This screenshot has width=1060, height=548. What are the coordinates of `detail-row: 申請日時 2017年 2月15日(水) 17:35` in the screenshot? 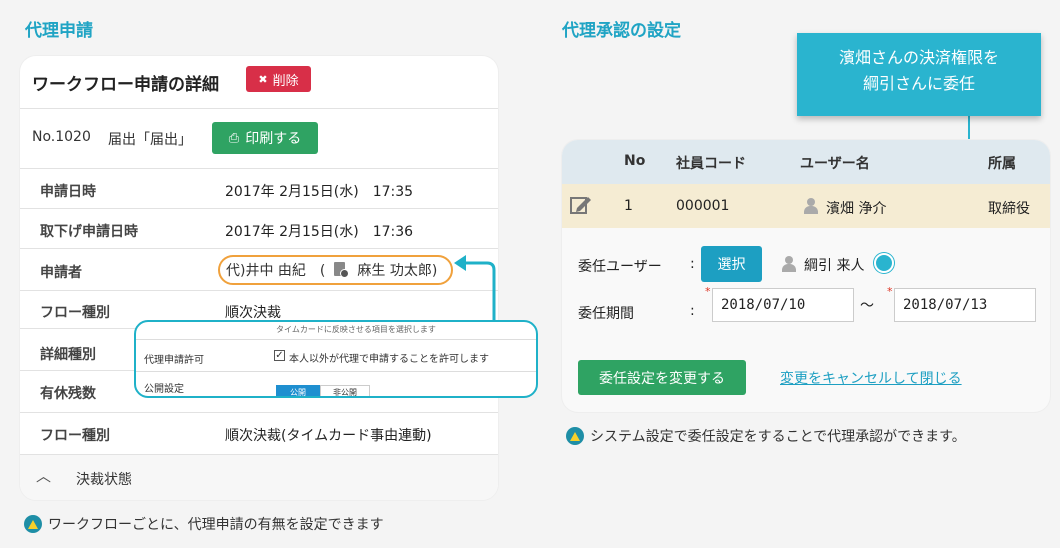 It's located at (259, 188).